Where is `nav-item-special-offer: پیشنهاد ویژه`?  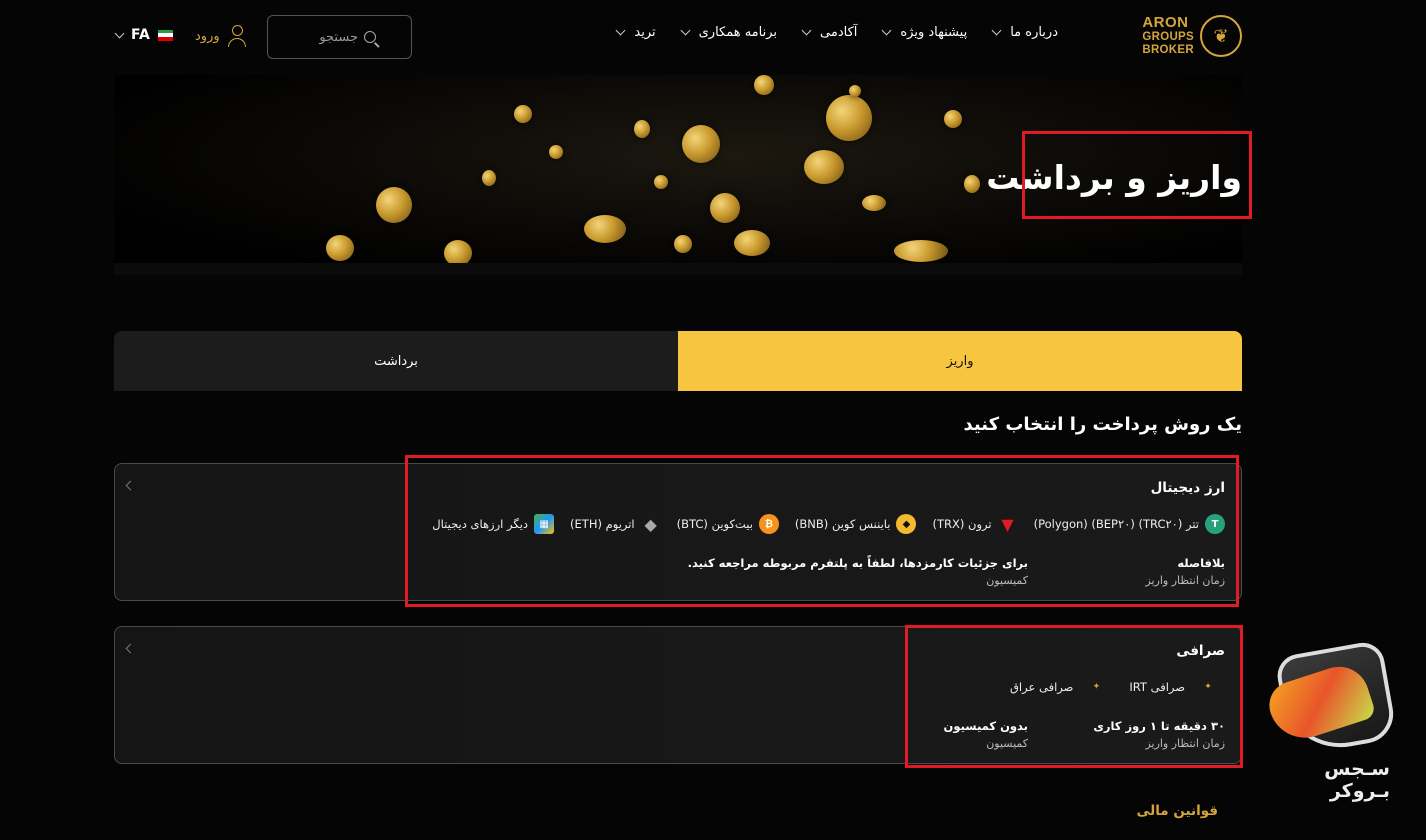
nav-item-special-offer: پیشنهاد ویژه is located at coordinates (924, 32).